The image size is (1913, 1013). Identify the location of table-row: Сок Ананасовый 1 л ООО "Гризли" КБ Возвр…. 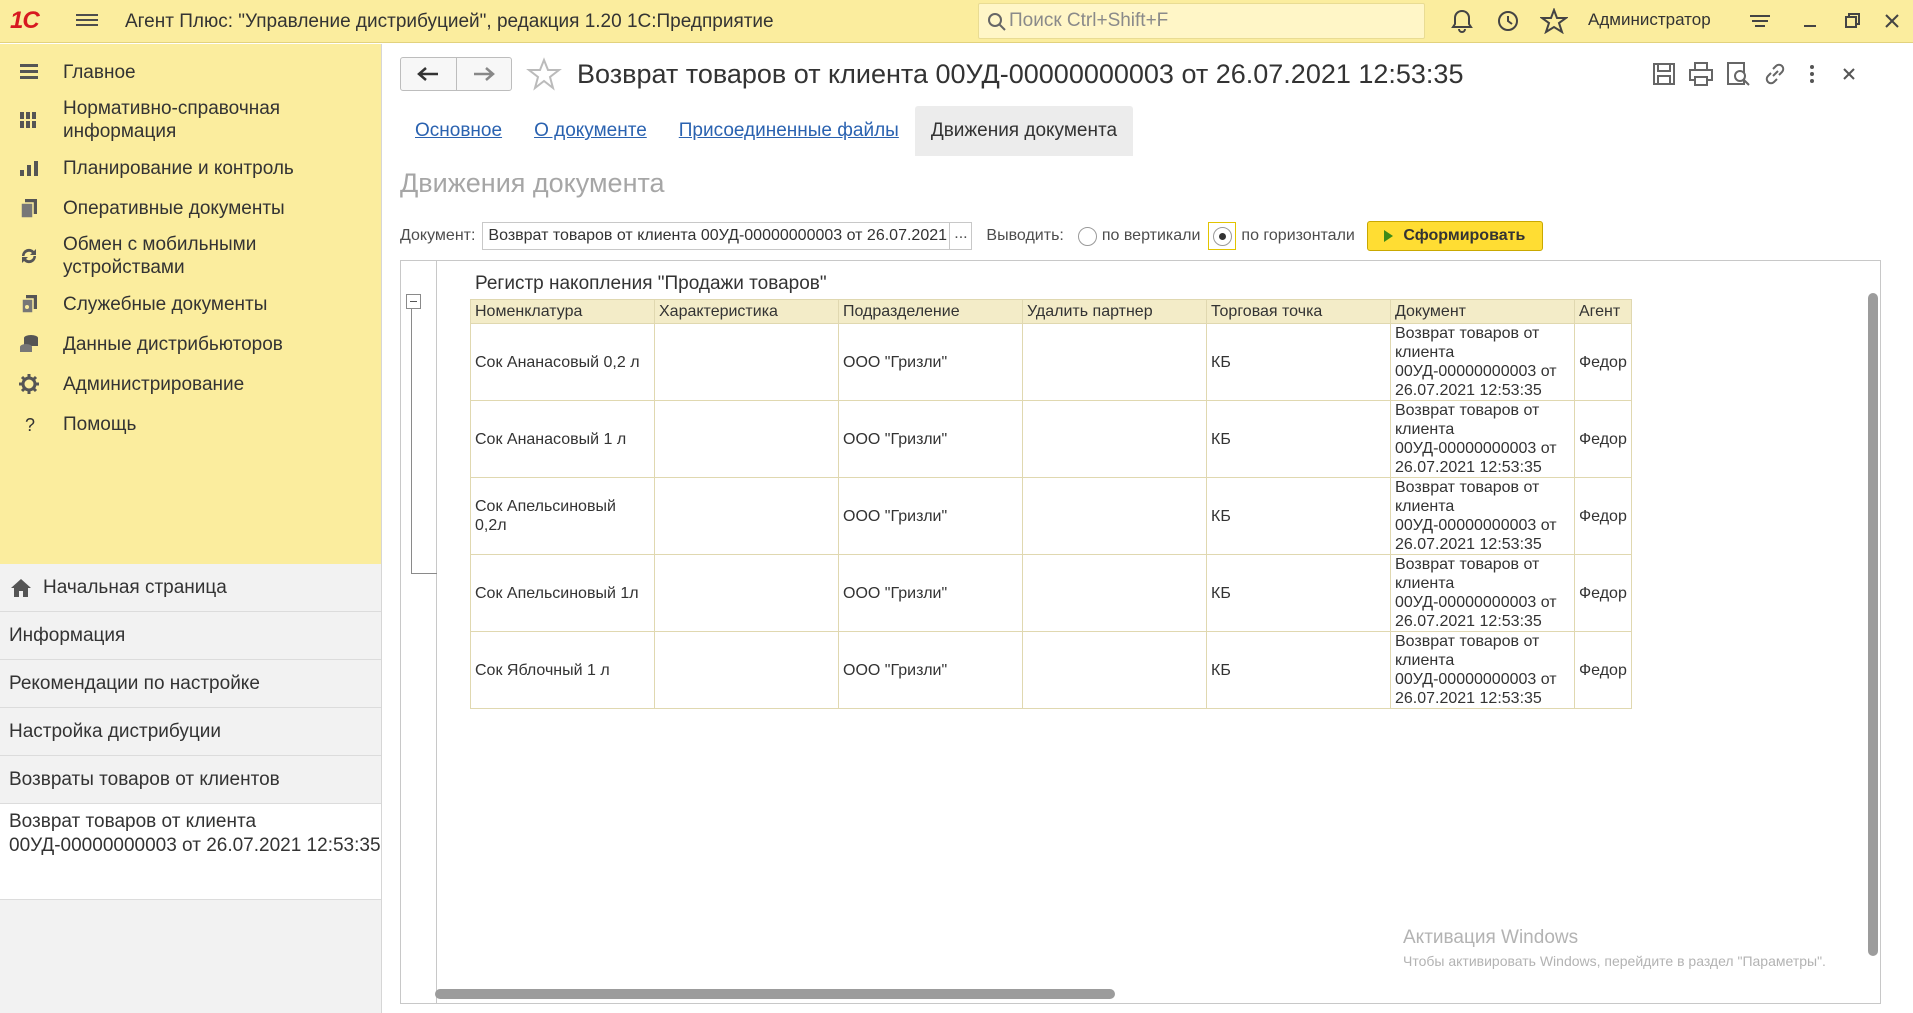
(1051, 439).